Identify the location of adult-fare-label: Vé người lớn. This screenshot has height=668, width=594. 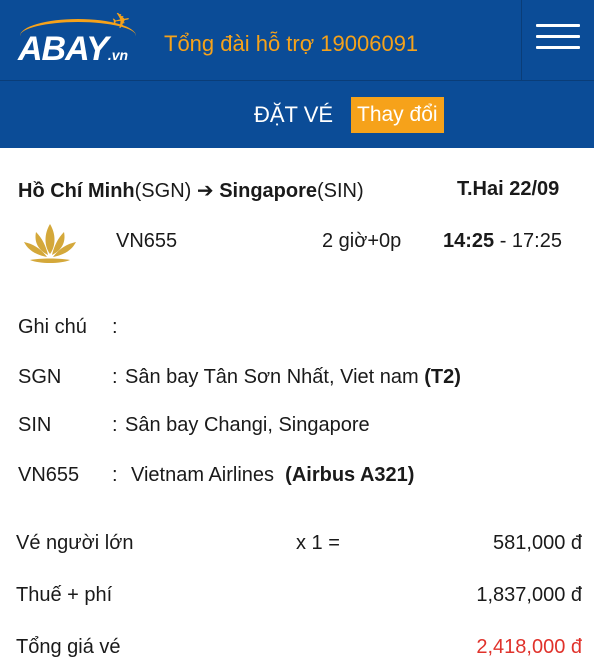
(75, 543).